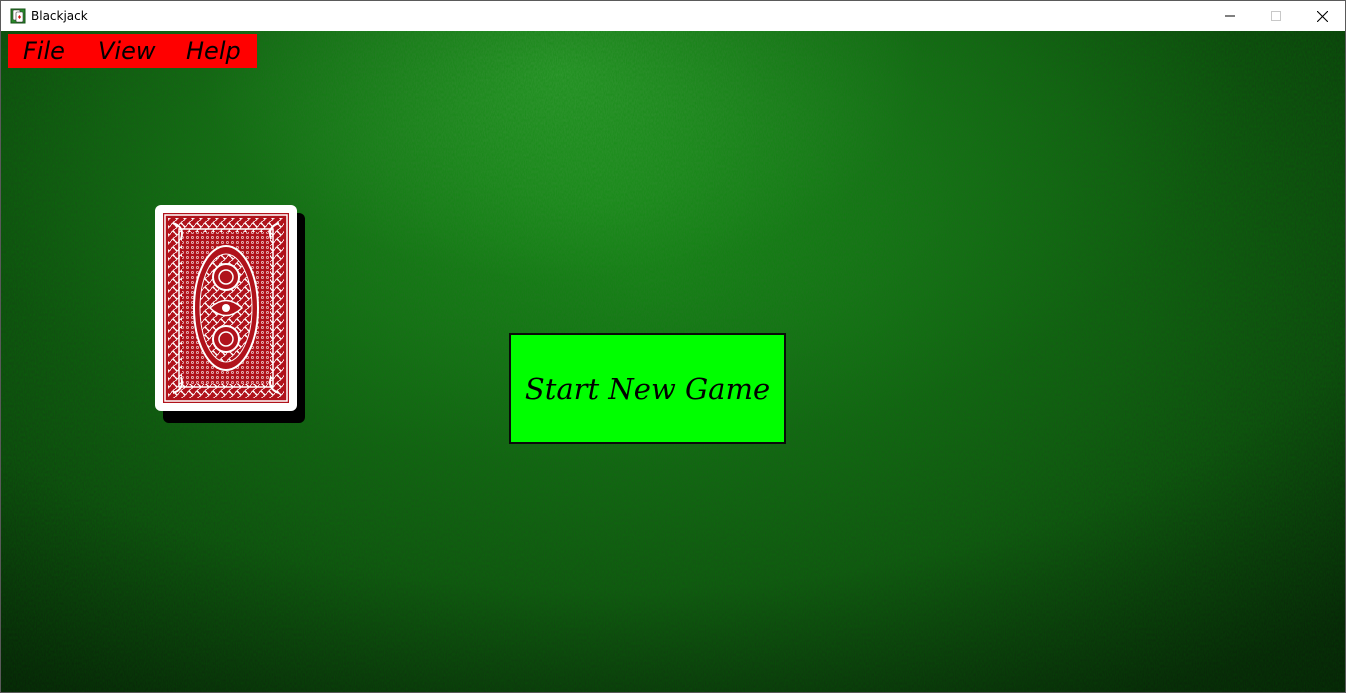 The height and width of the screenshot is (693, 1346). What do you see at coordinates (44, 51) in the screenshot?
I see `menu-file: File` at bounding box center [44, 51].